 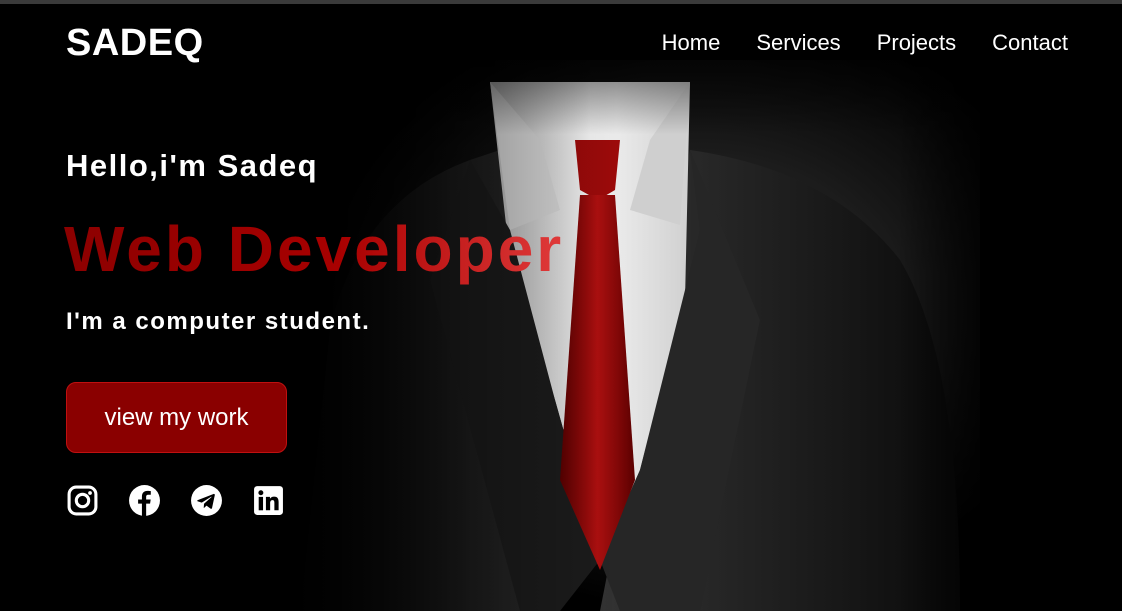 I want to click on nav-contact-link: Contact, so click(x=1030, y=43).